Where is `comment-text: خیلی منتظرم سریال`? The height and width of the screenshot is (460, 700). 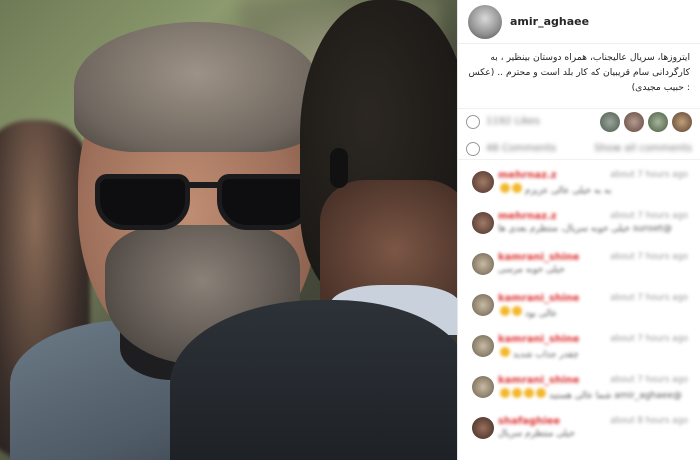
comment-text: خیلی منتظرم سریال is located at coordinates (536, 434).